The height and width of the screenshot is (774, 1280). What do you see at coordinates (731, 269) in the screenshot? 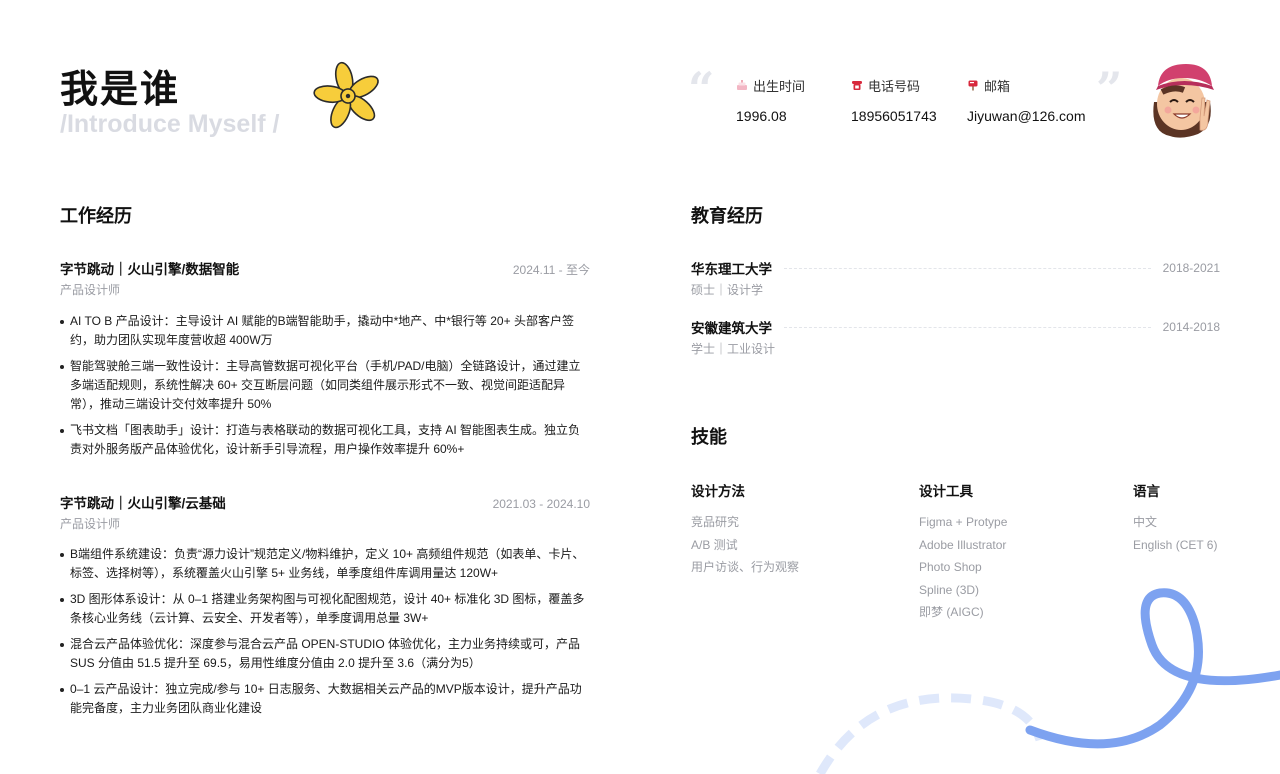
I see `school-name: 华东理工大学` at bounding box center [731, 269].